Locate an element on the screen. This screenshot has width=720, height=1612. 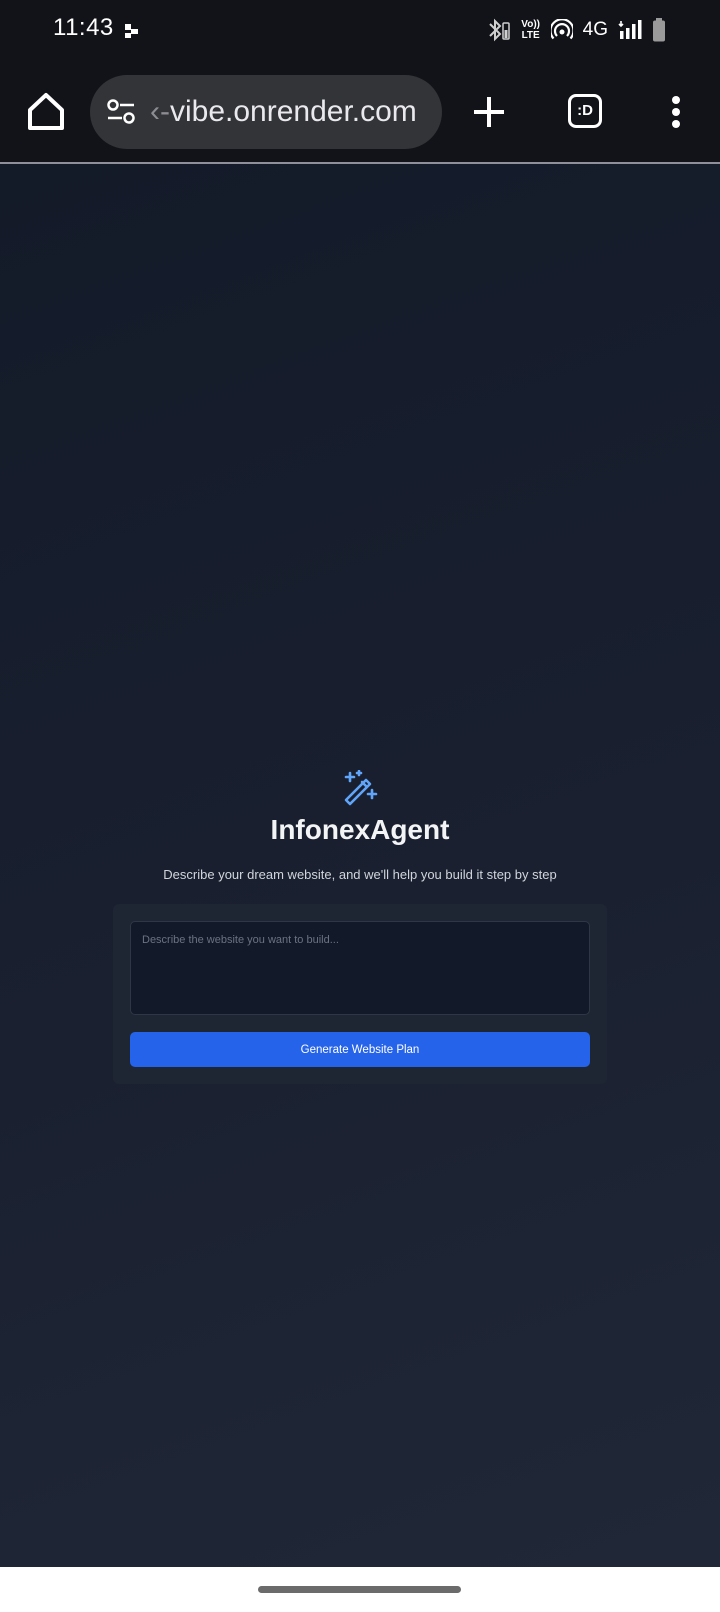
gesture-handle is located at coordinates (359, 1589).